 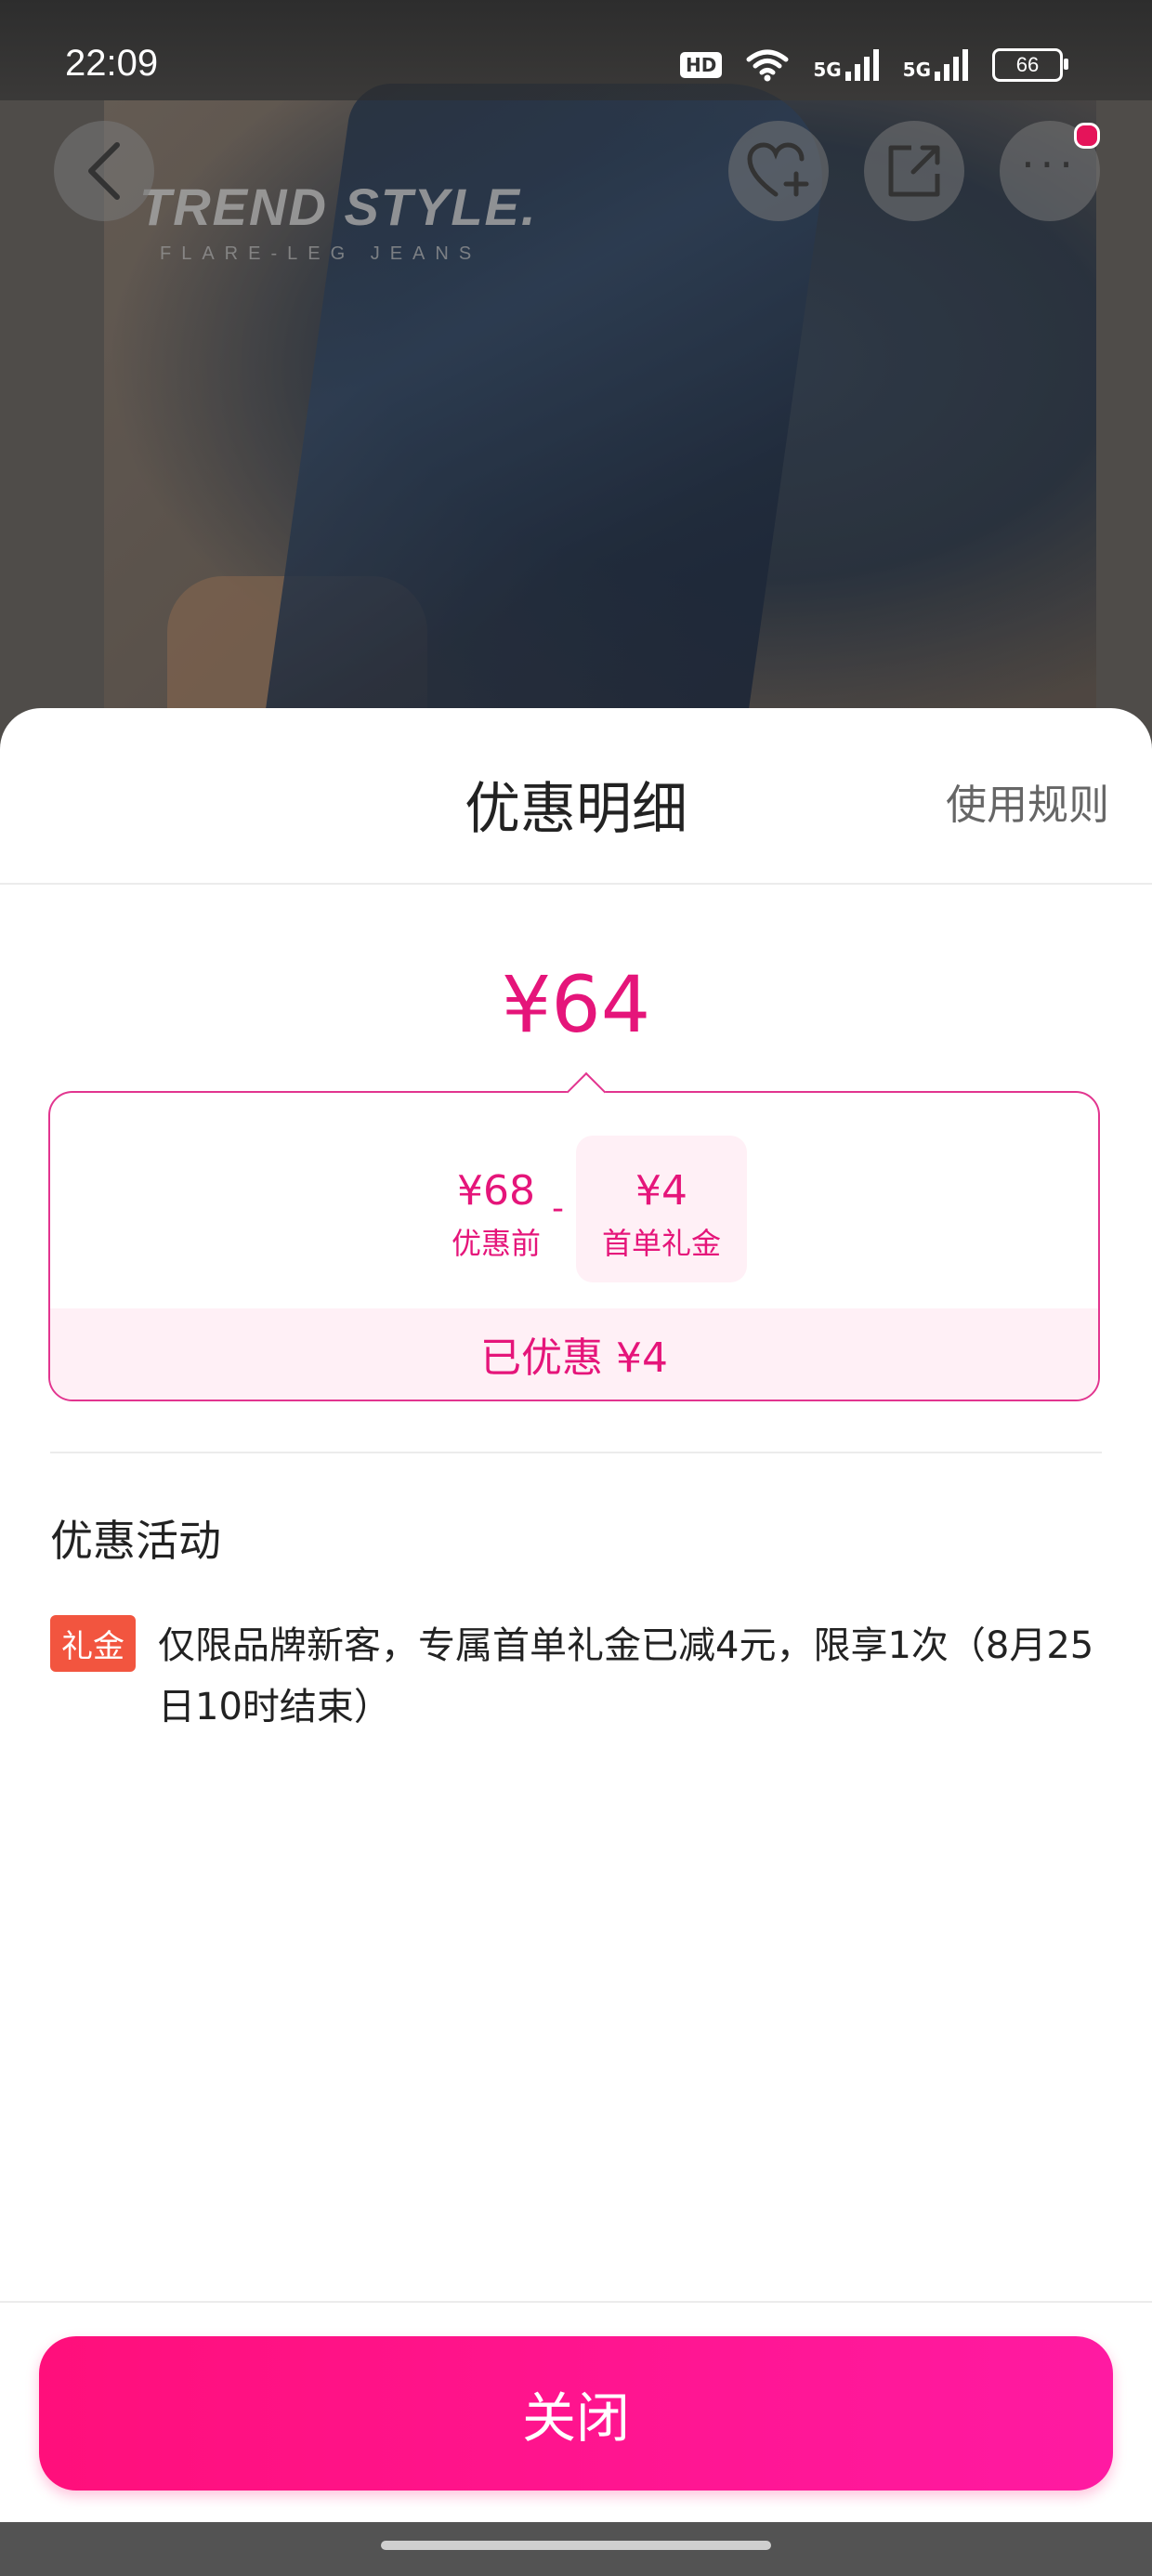 I want to click on coupon-amount: ¥4, so click(x=661, y=1191).